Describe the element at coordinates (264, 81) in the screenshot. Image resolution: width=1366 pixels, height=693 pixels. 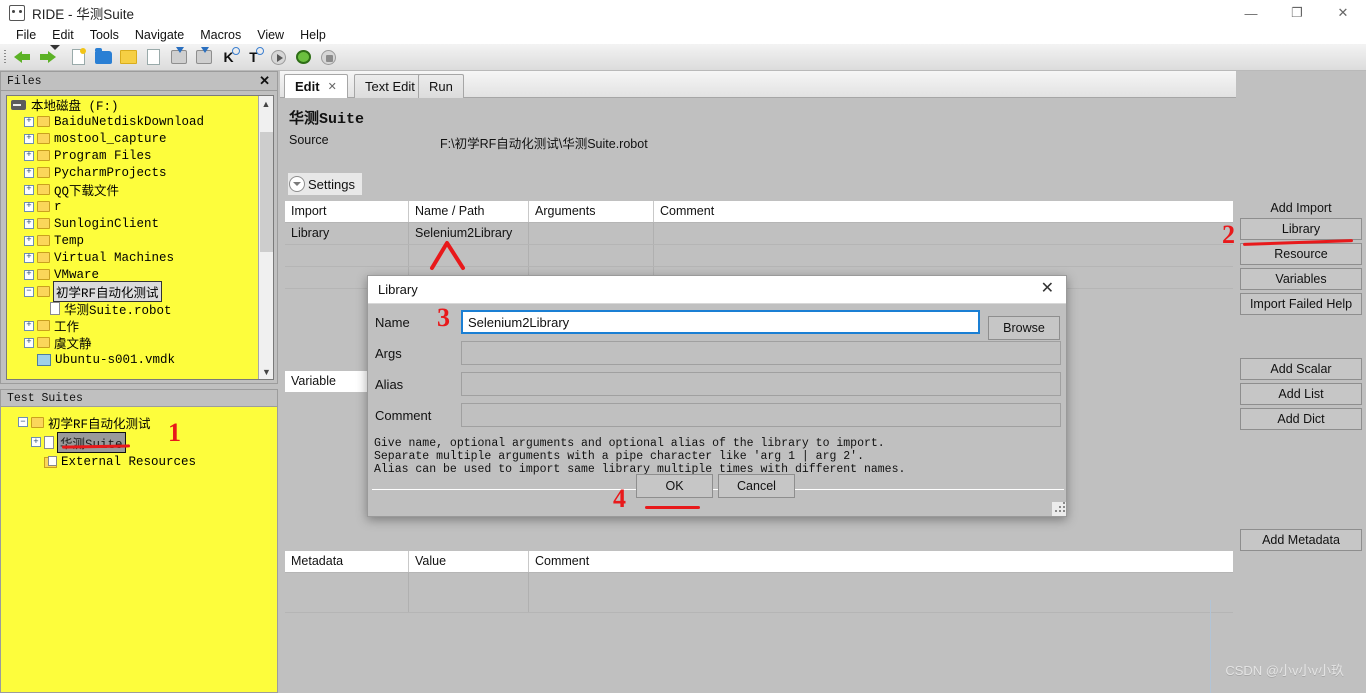
I see `files-panel-close-icon: ✕` at that location.